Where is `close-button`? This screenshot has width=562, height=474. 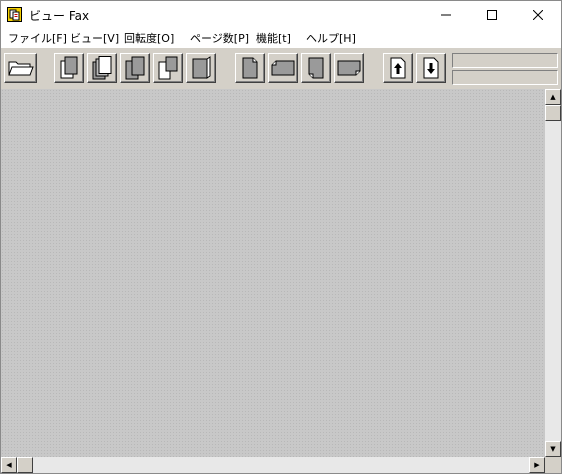 close-button is located at coordinates (538, 15).